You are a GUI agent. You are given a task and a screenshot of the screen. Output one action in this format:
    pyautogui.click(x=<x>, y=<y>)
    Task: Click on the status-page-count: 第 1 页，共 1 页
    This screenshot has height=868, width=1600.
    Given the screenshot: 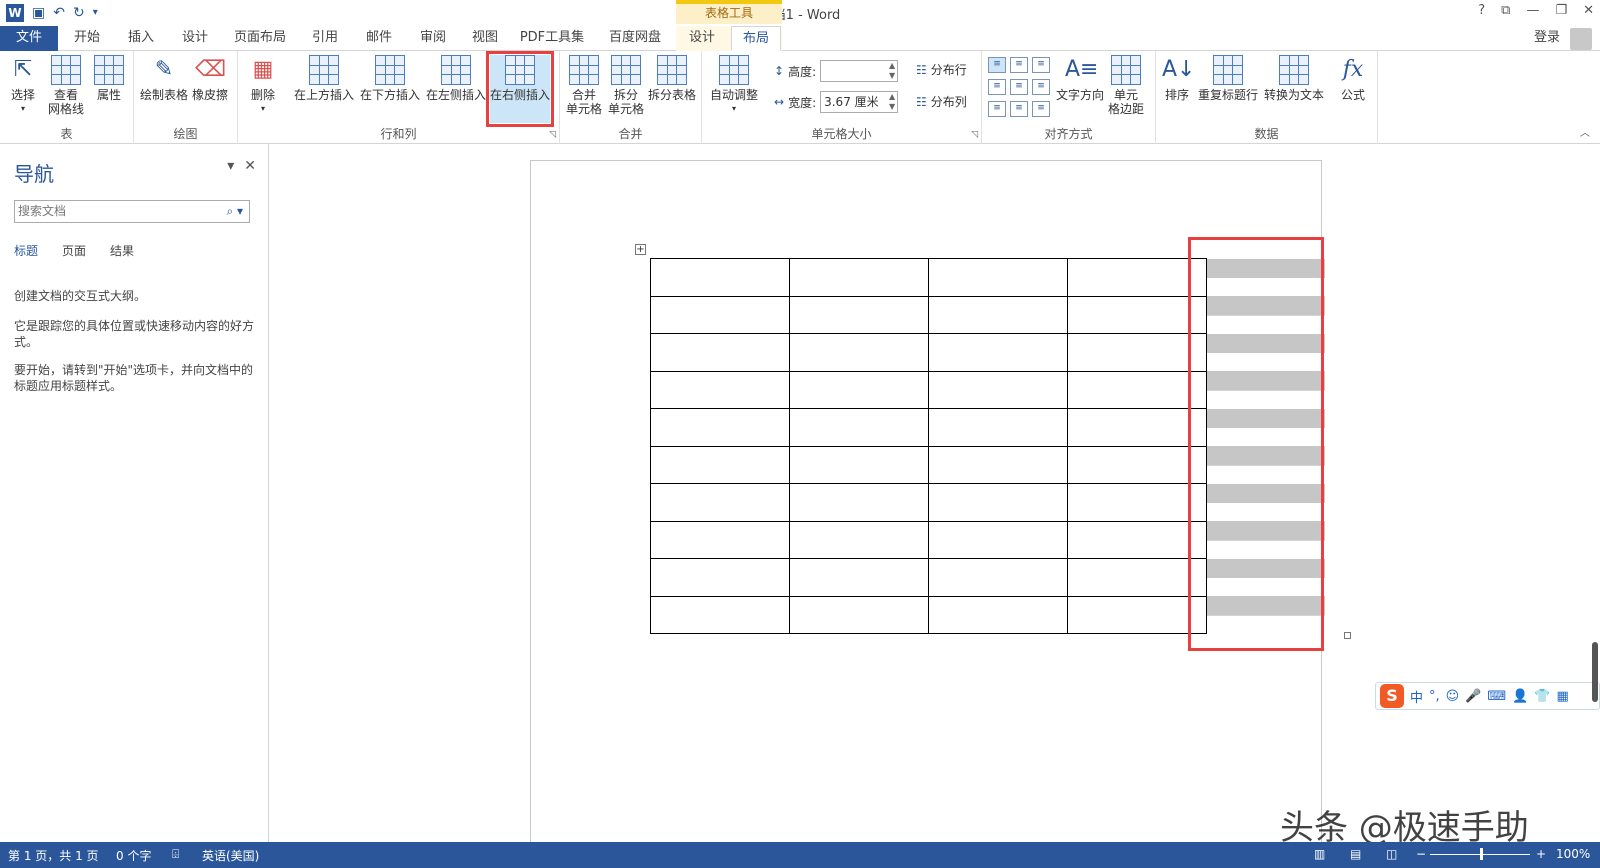 What is the action you would take?
    pyautogui.click(x=53, y=855)
    